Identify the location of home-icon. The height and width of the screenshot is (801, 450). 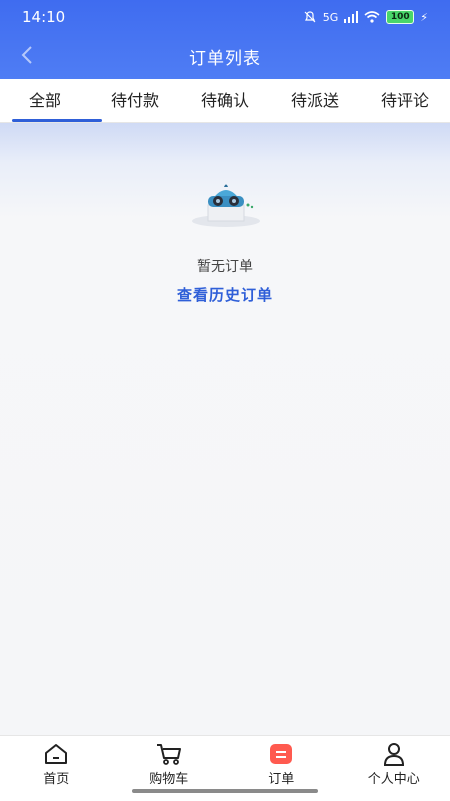
(56, 754).